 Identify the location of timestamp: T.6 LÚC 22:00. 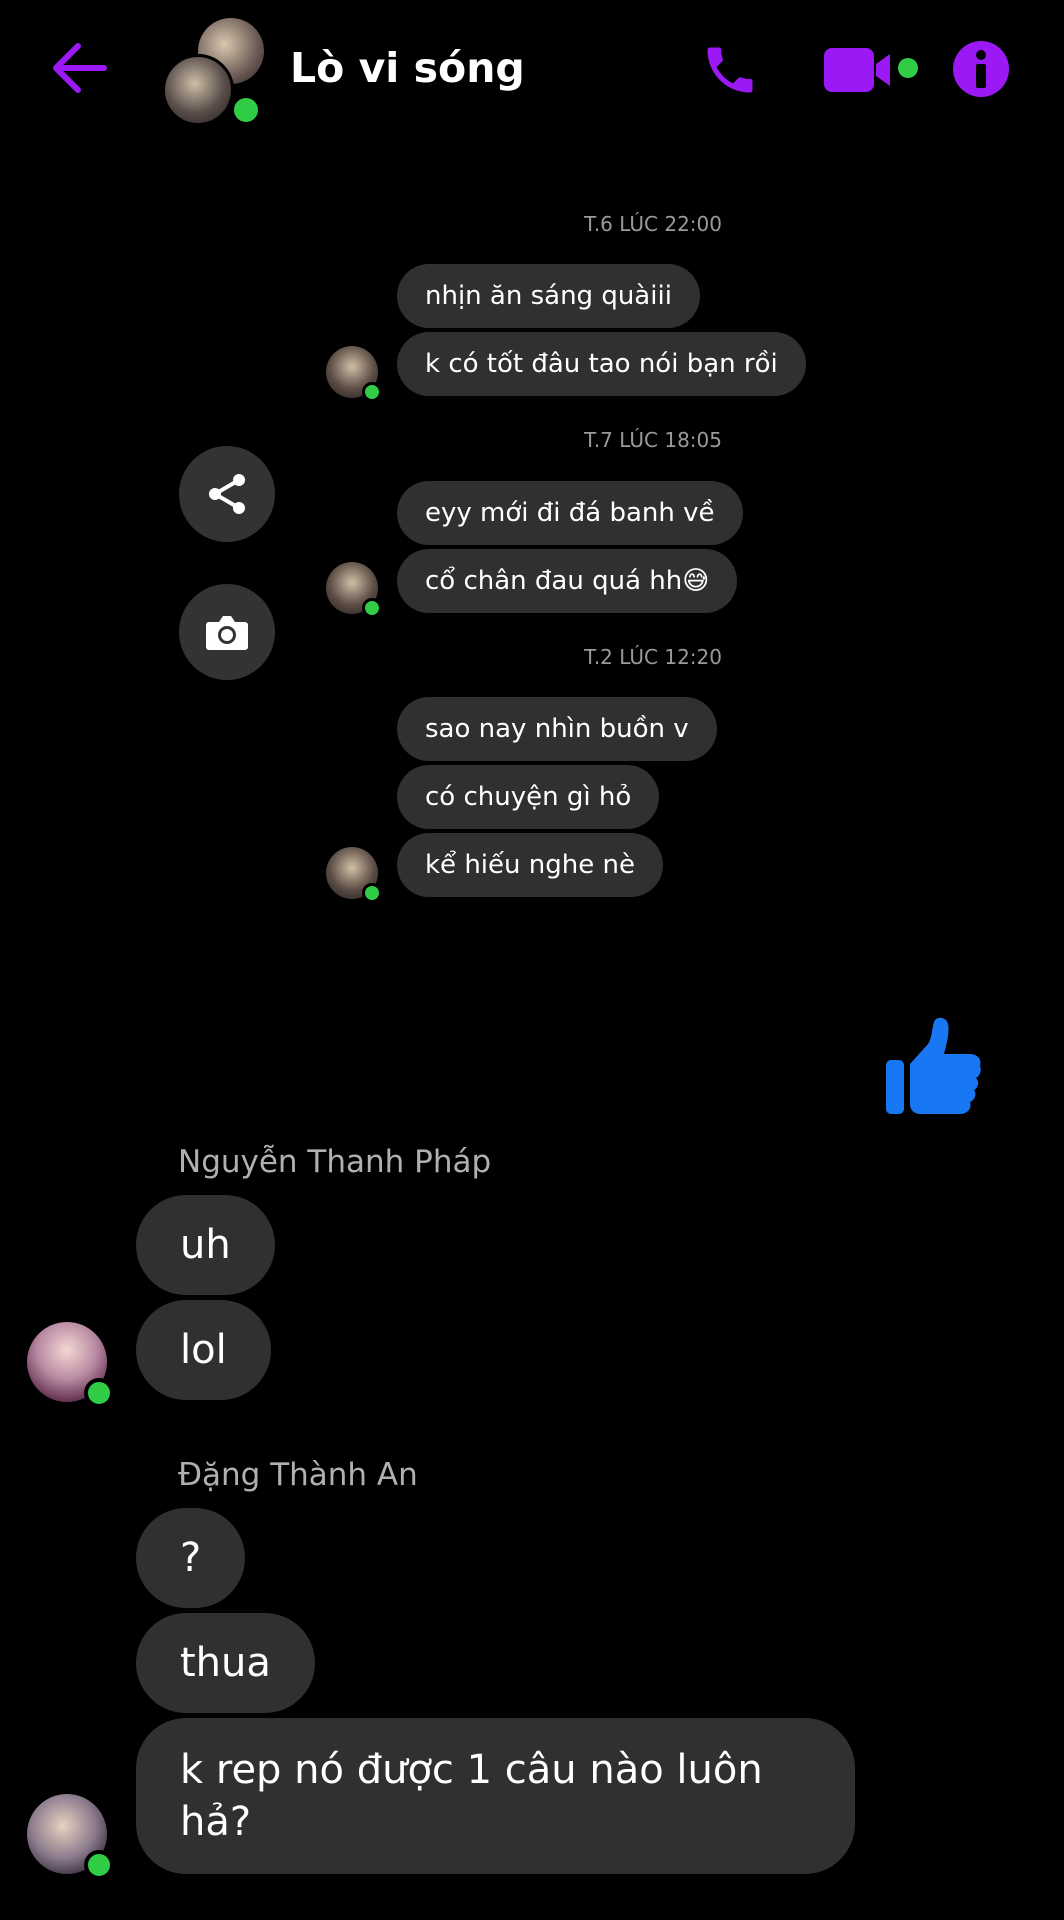
(652, 224).